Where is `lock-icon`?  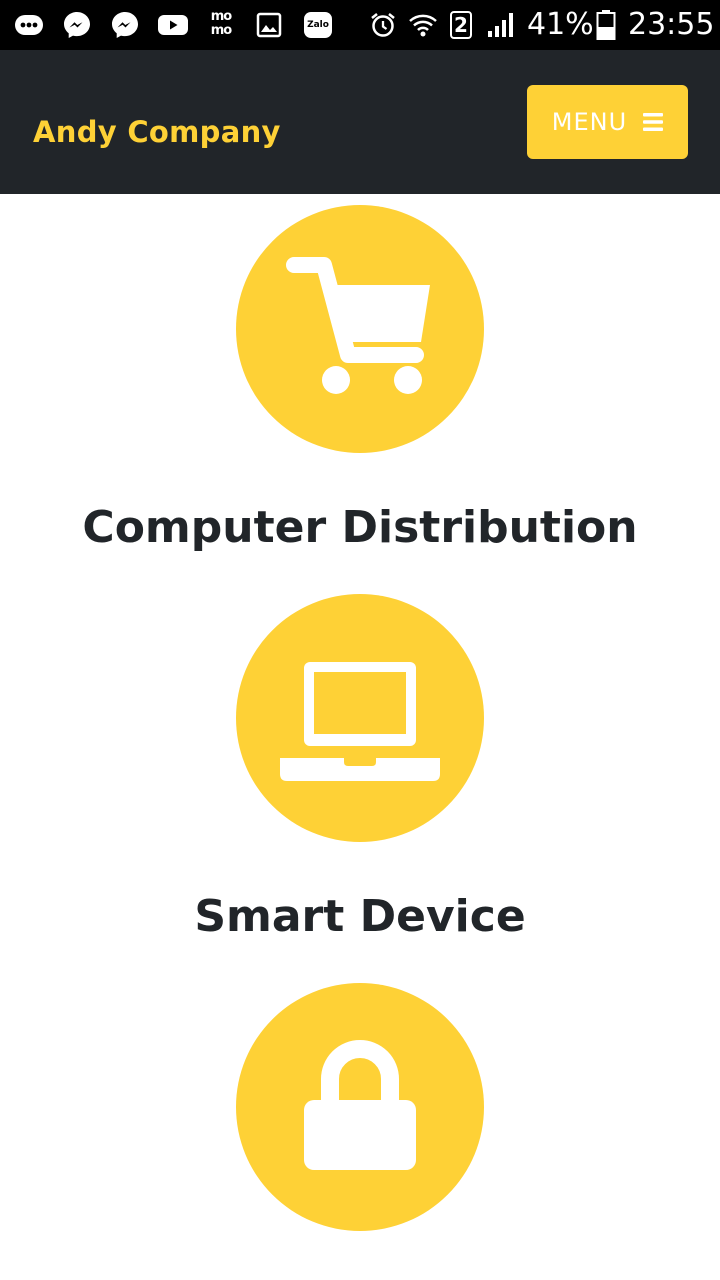 lock-icon is located at coordinates (360, 1105).